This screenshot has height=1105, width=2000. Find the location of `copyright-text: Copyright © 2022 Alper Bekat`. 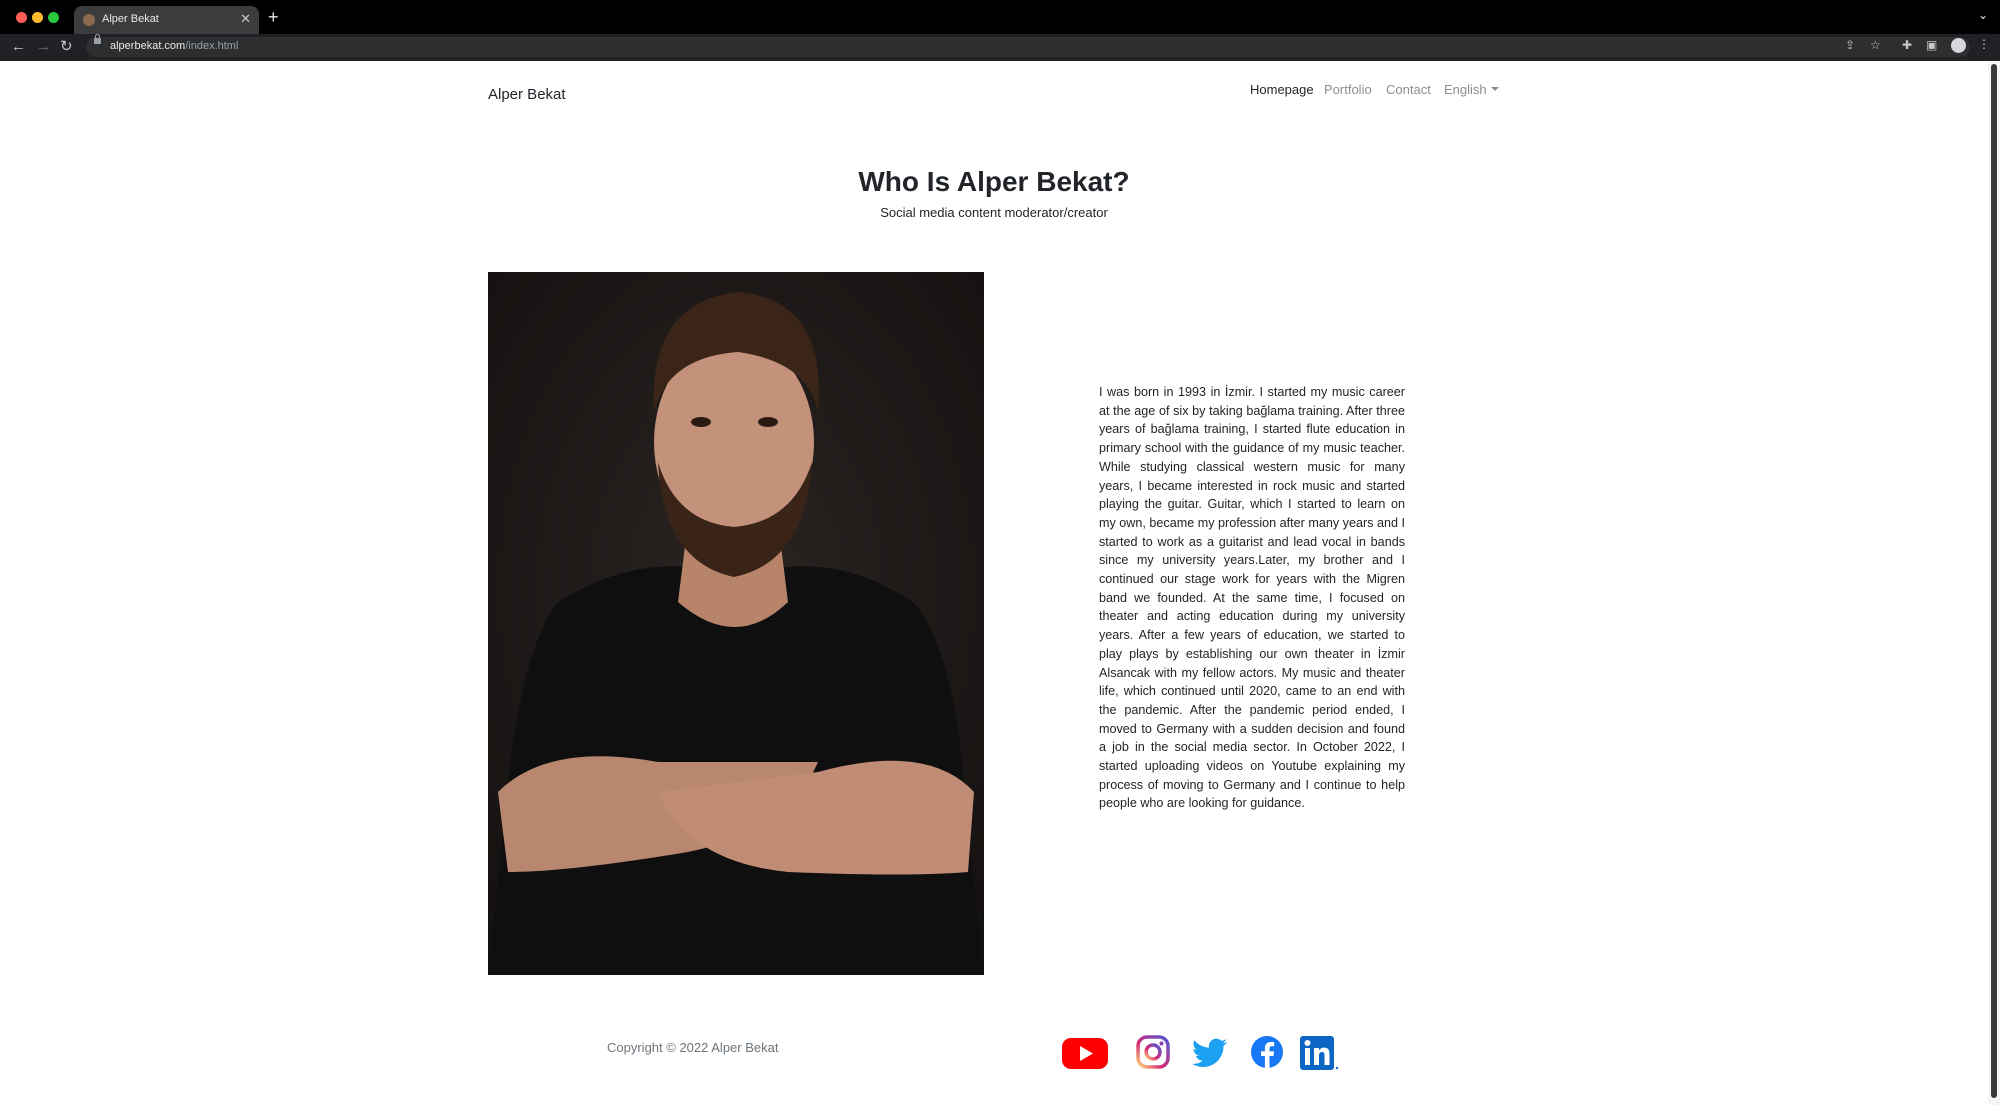

copyright-text: Copyright © 2022 Alper Bekat is located at coordinates (693, 1047).